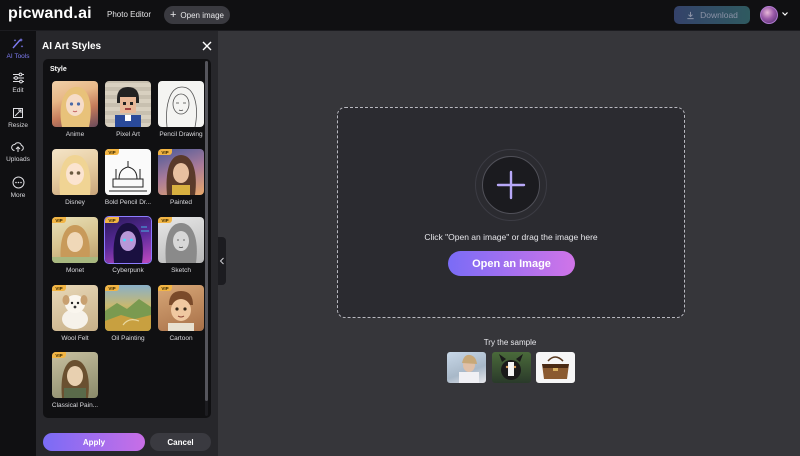 The height and width of the screenshot is (456, 800). What do you see at coordinates (181, 338) in the screenshot?
I see `style-label-cartoon: Cartoon` at bounding box center [181, 338].